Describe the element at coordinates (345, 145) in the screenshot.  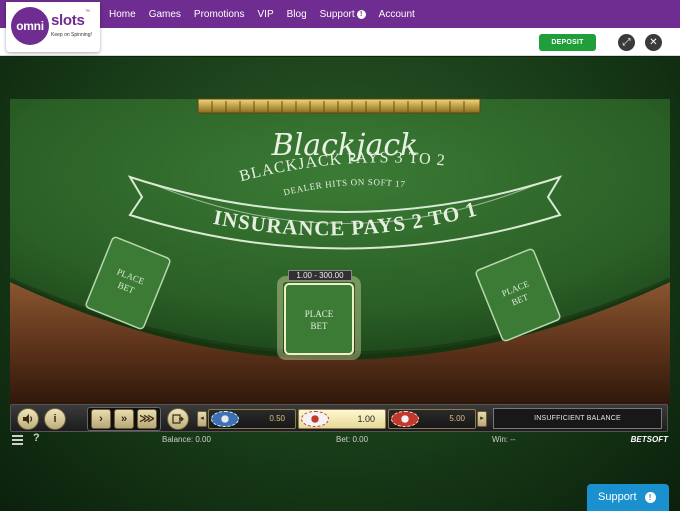
I see `table-title: Blackjack` at that location.